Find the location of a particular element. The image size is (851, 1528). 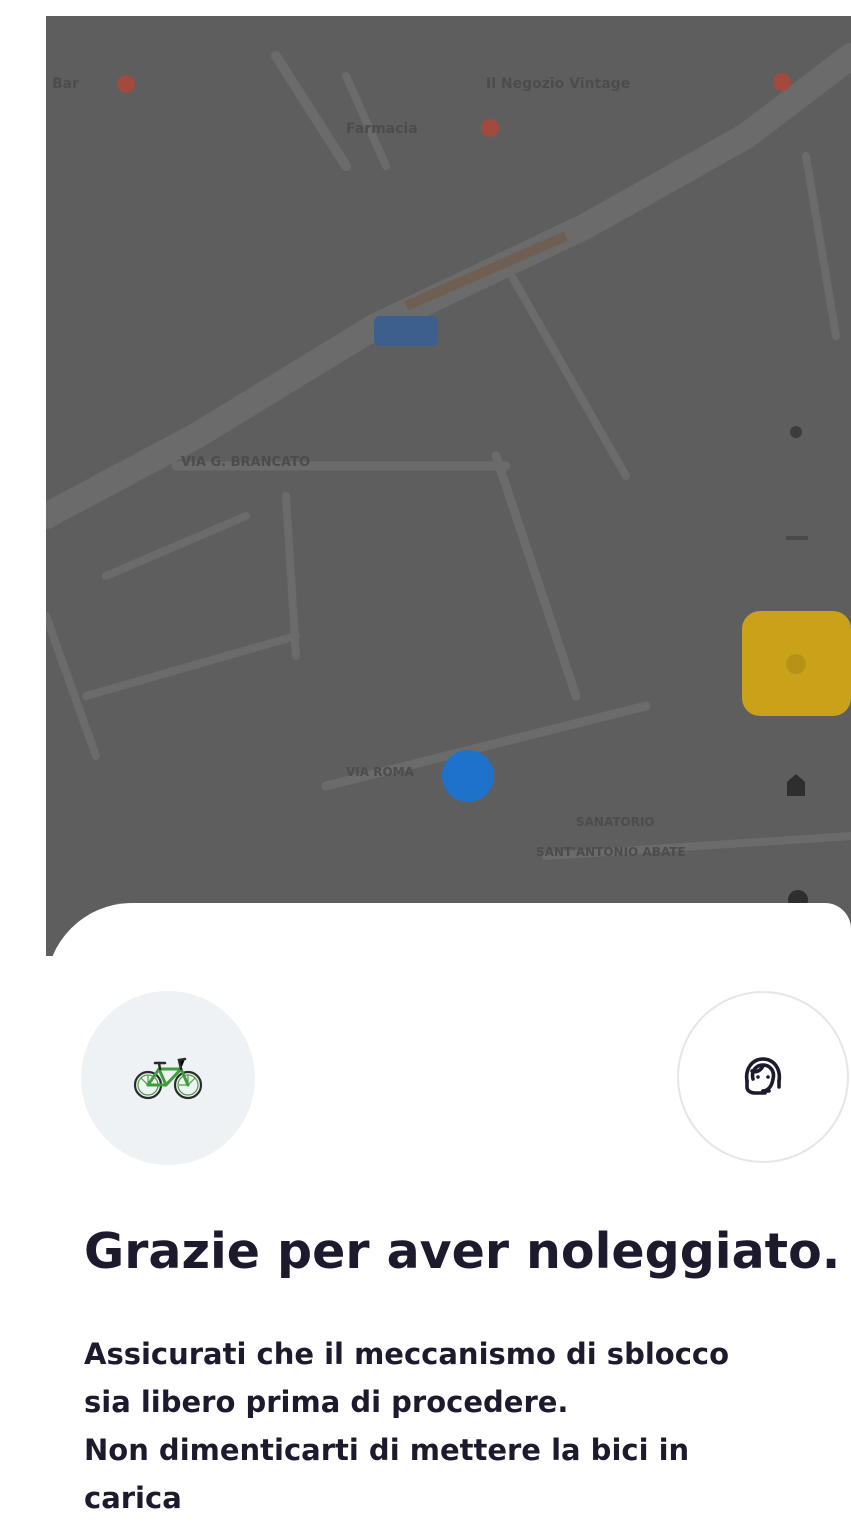

fab-icon is located at coordinates (796, 664).